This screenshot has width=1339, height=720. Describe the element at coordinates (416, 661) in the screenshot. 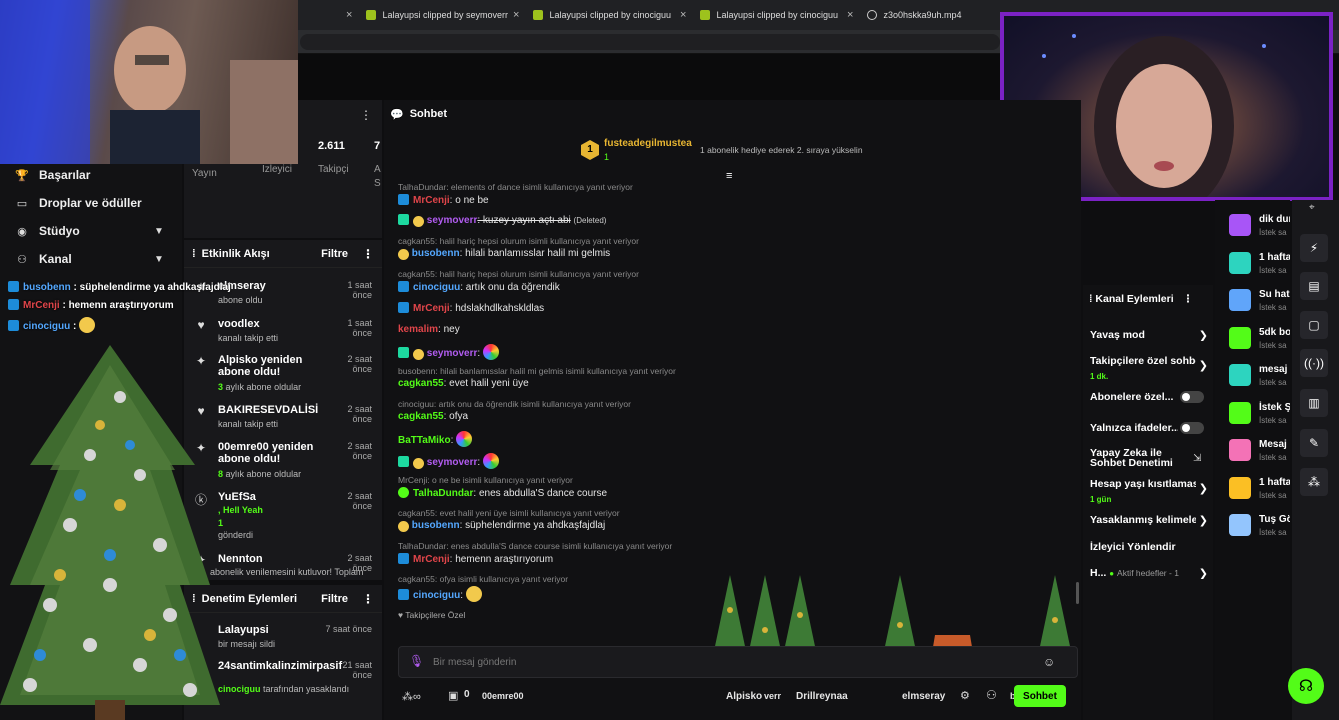

I see `microphone-icon: 🎙` at that location.